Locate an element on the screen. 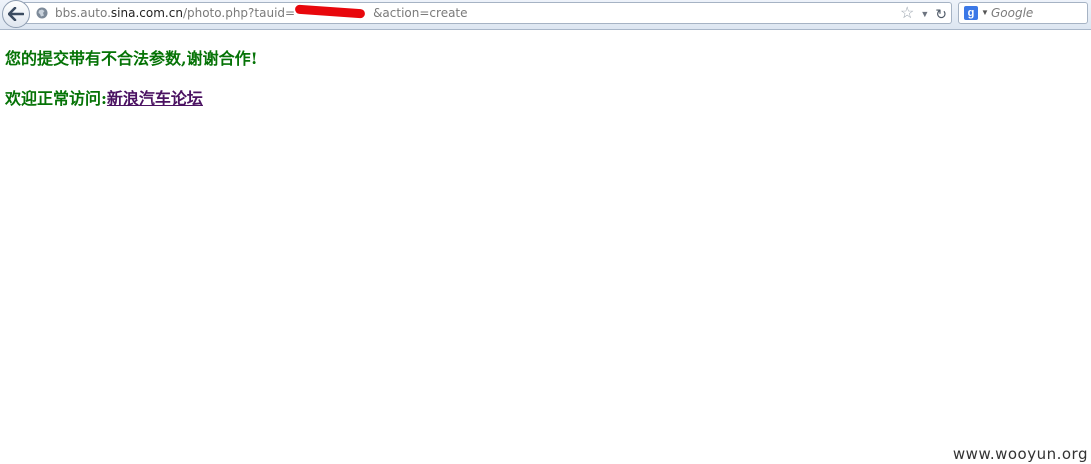 This screenshot has width=1091, height=464. url-path: /photo.php?tauid= is located at coordinates (239, 13).